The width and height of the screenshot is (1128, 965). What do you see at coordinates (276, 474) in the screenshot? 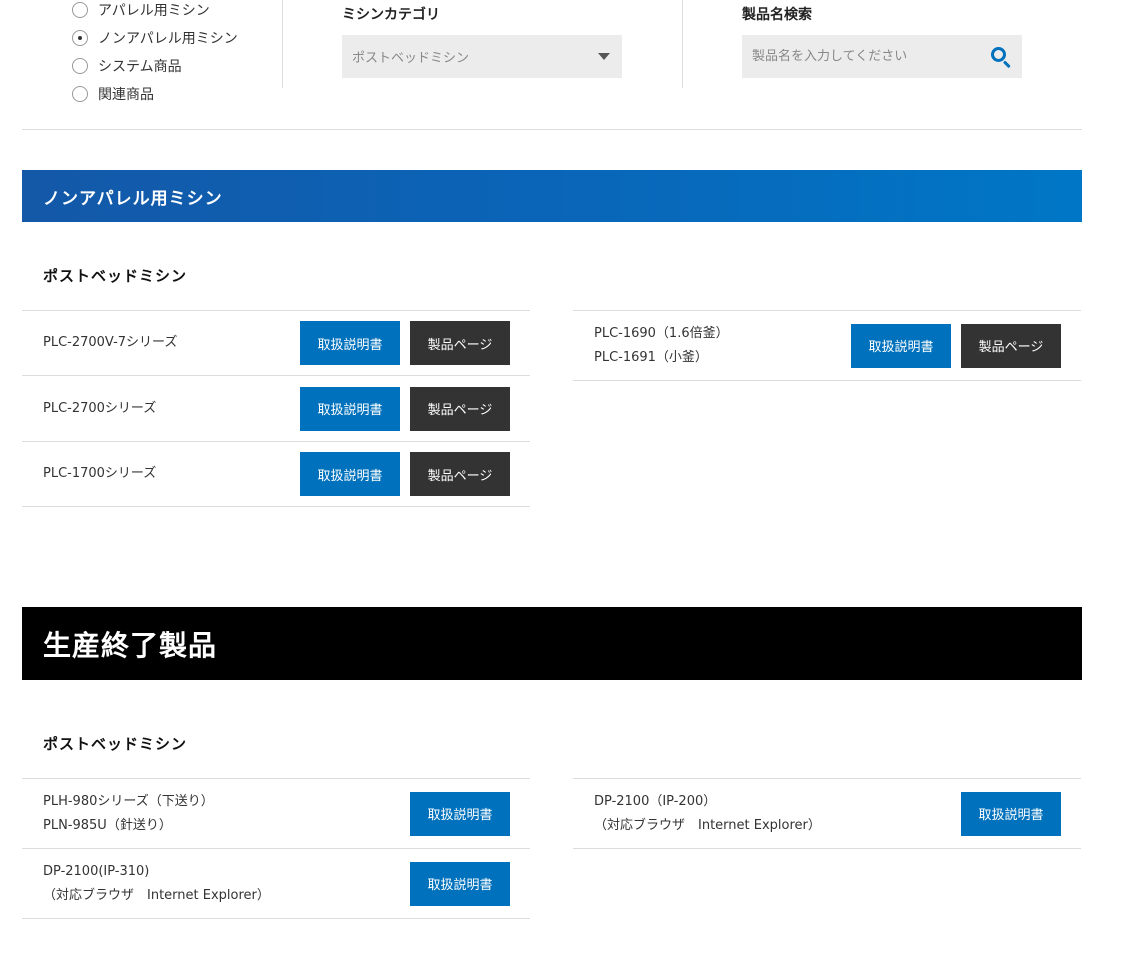
I see `product-row: PLC-1700シリーズ 取扱説明書 製品ページ` at bounding box center [276, 474].